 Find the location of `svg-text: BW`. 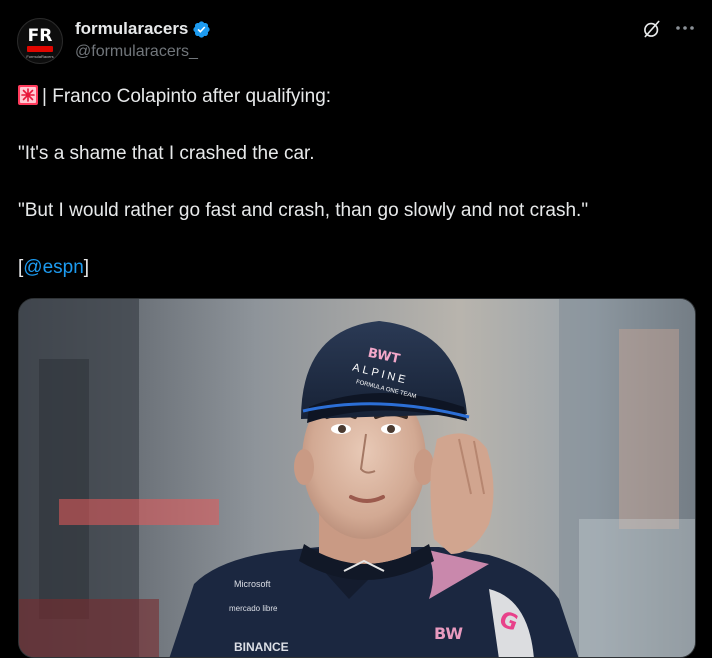

svg-text: BW is located at coordinates (448, 633).